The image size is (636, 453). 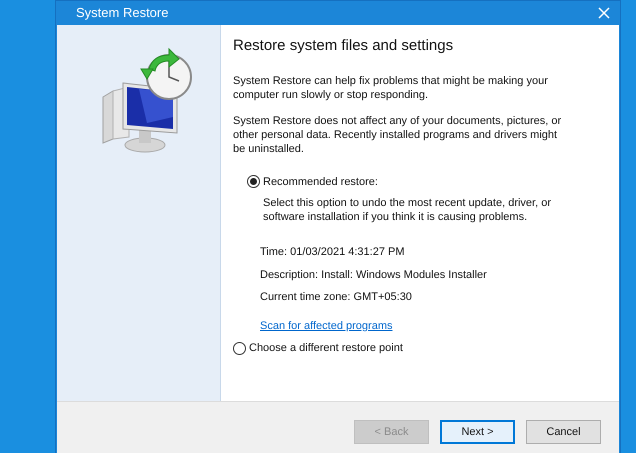 What do you see at coordinates (336, 297) in the screenshot?
I see `restore-point-detail: Current time zone: GMT+05:30` at bounding box center [336, 297].